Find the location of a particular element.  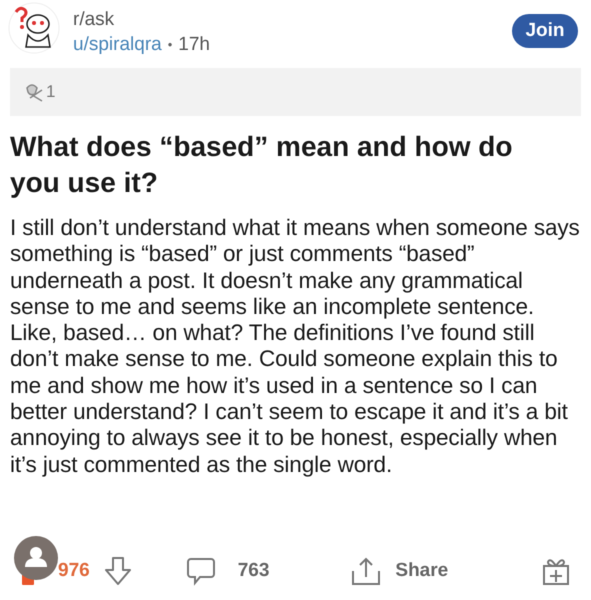

subreddit-name: r/ask is located at coordinates (141, 20).